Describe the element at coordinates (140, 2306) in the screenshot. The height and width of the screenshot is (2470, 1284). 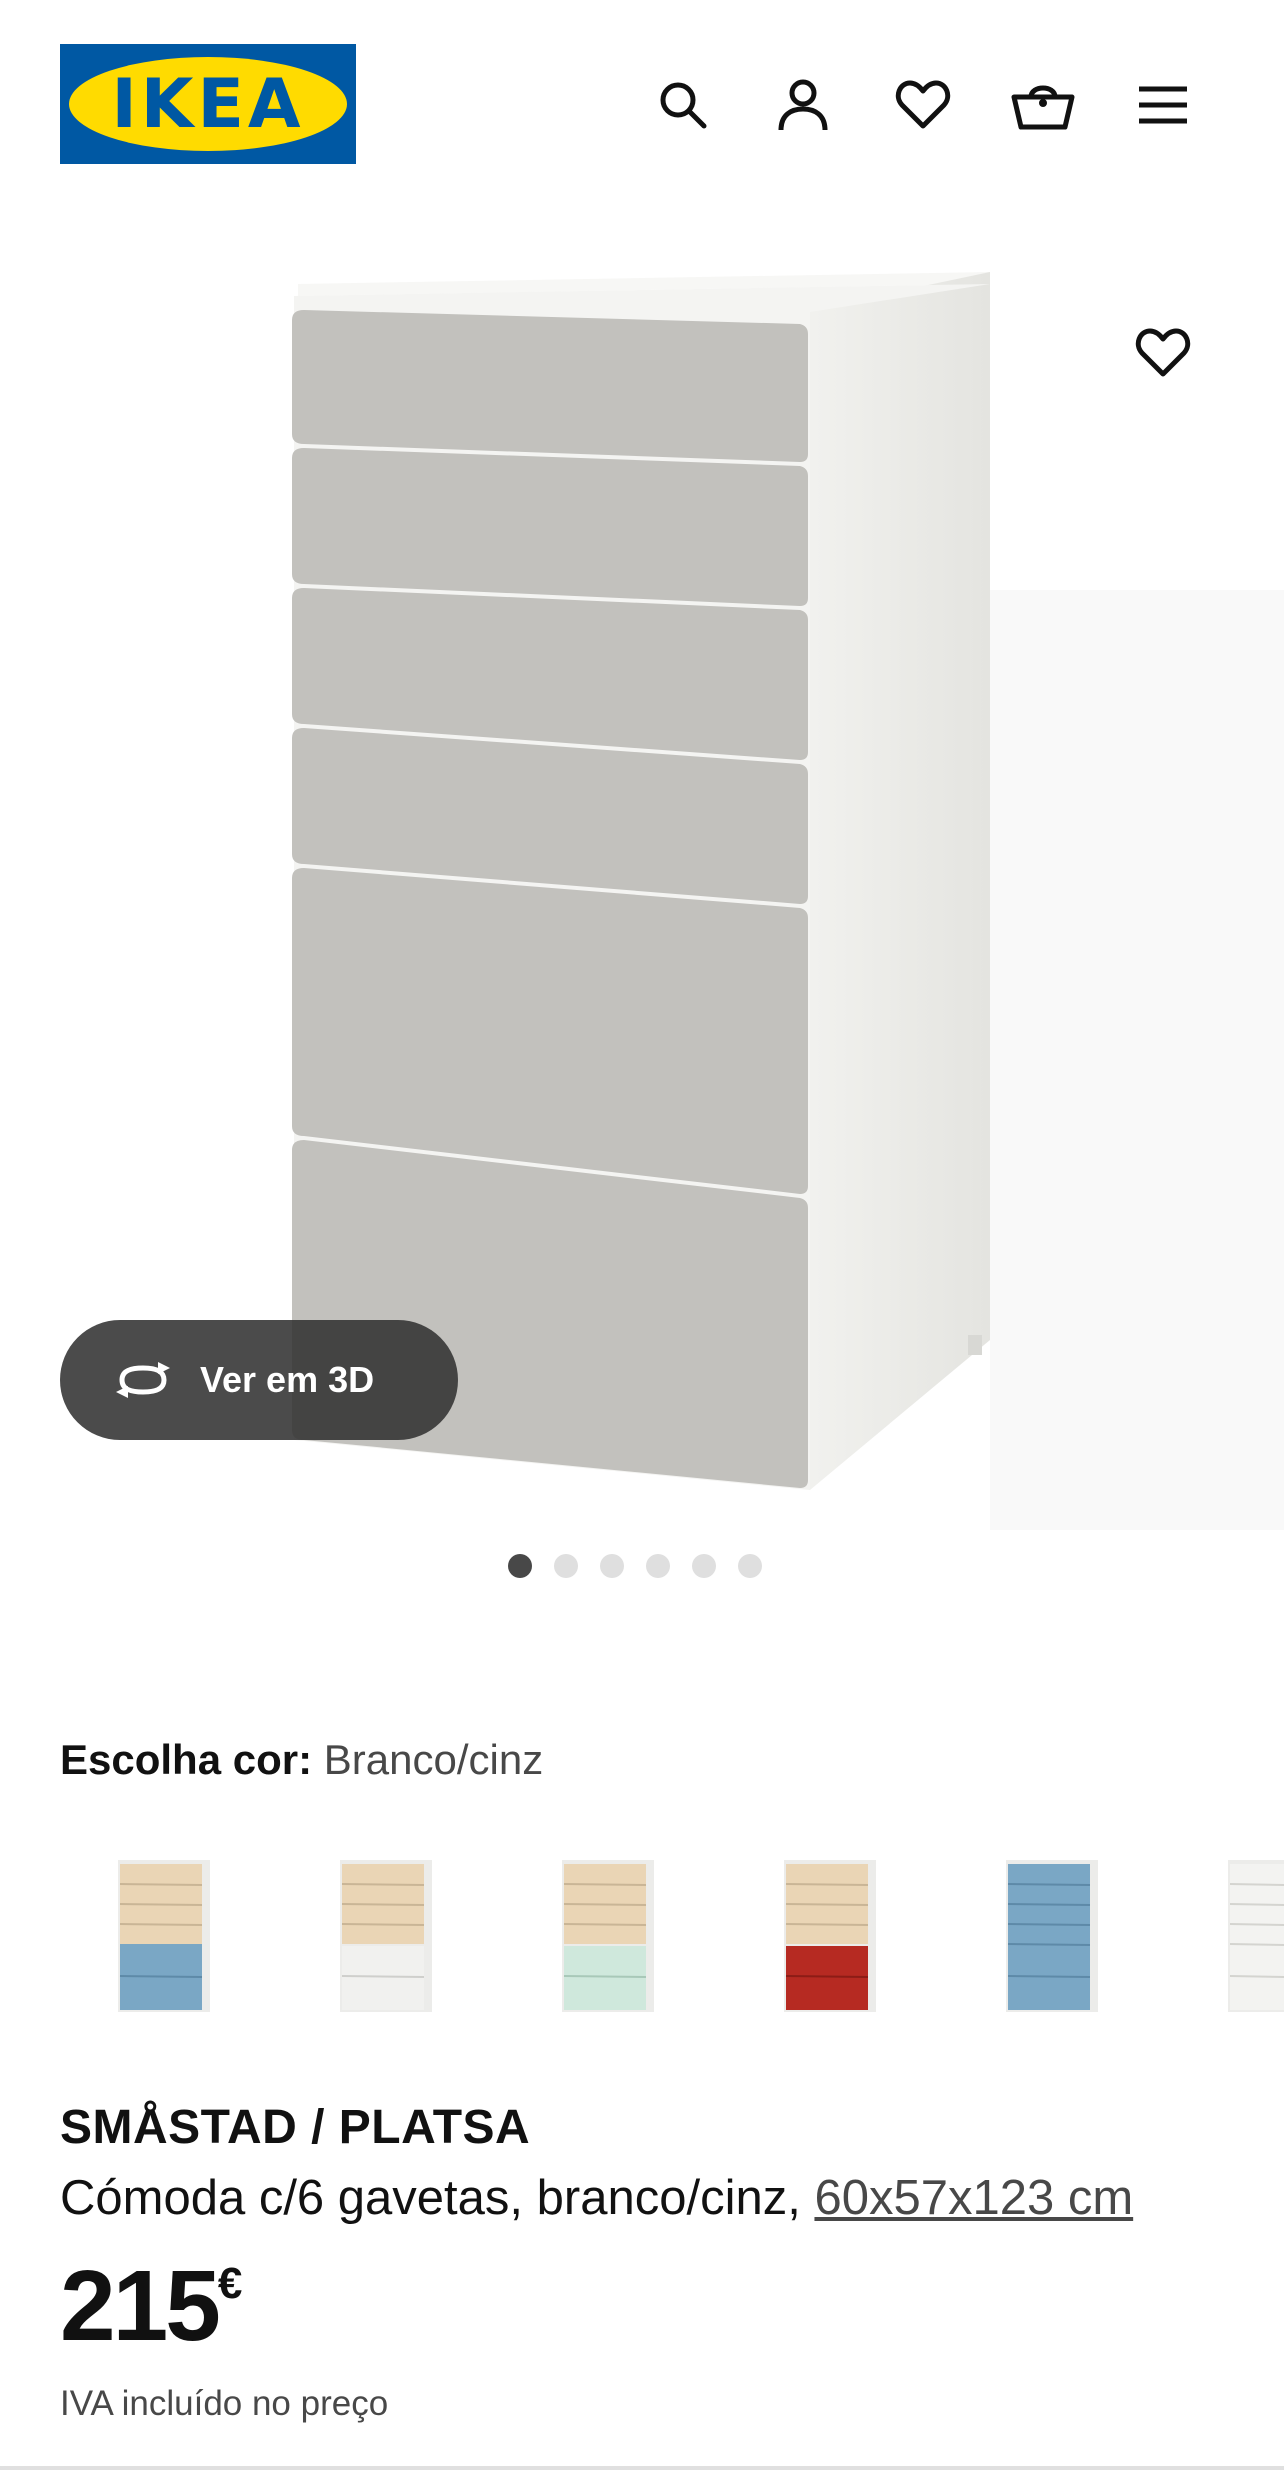
I see `price-value: 215` at that location.